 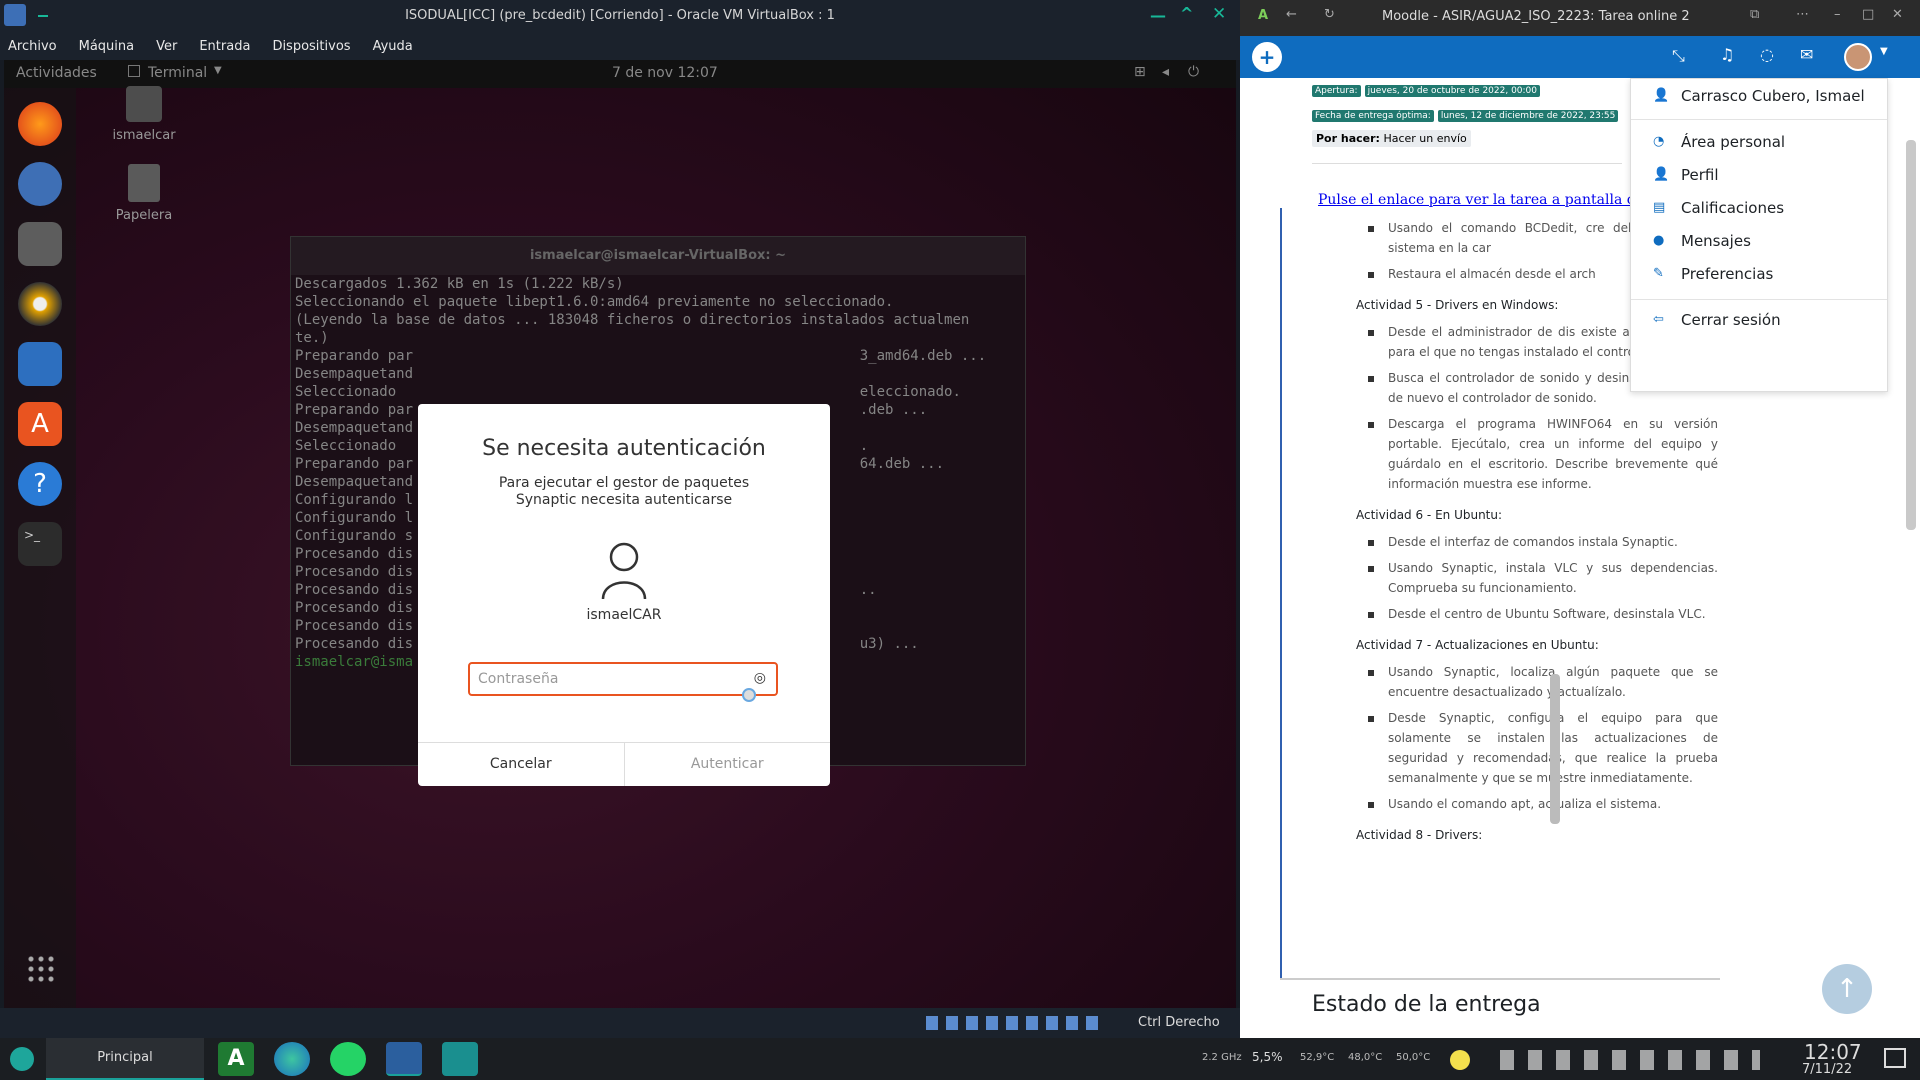 I want to click on menu-entrada: Entrada, so click(x=224, y=46).